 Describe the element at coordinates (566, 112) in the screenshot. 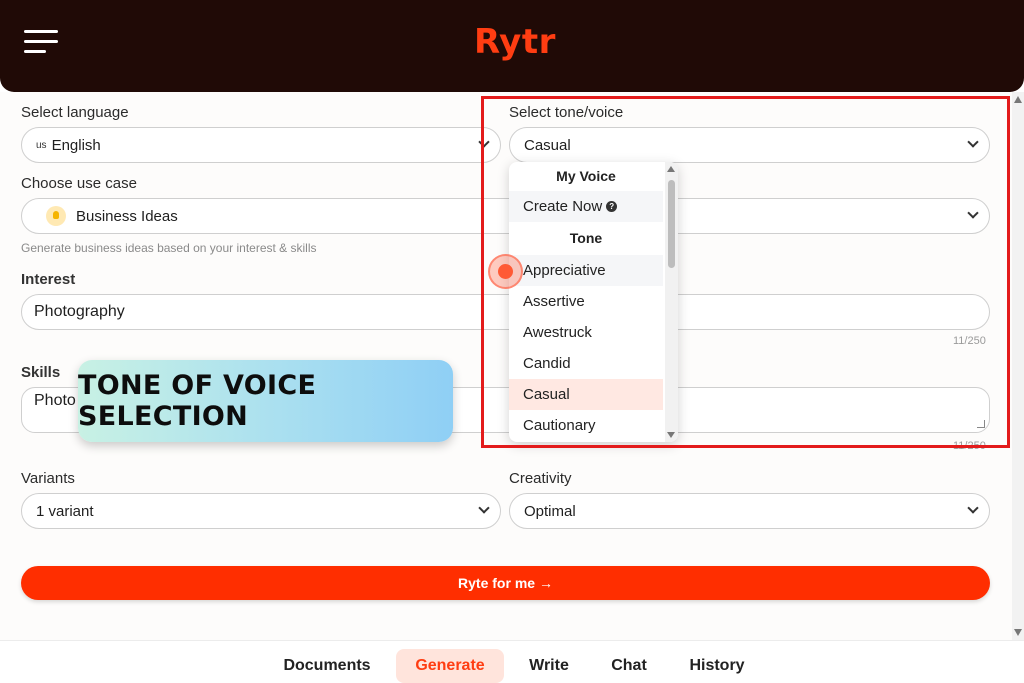

I see `tone-label: Select tone/voice` at that location.